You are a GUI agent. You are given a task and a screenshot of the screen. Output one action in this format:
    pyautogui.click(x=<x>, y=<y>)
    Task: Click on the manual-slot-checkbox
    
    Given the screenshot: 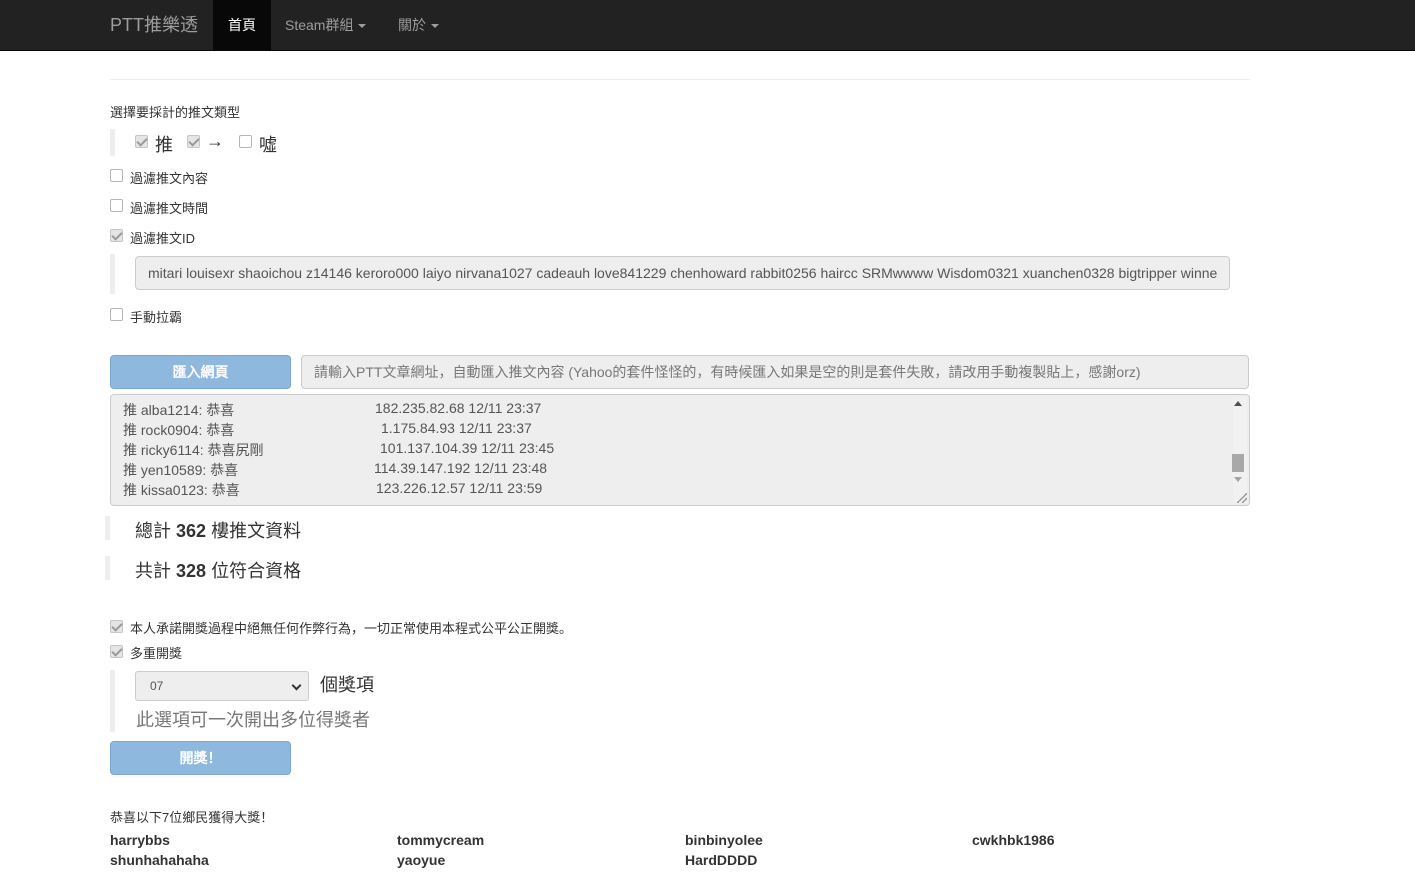 What is the action you would take?
    pyautogui.click(x=116, y=314)
    